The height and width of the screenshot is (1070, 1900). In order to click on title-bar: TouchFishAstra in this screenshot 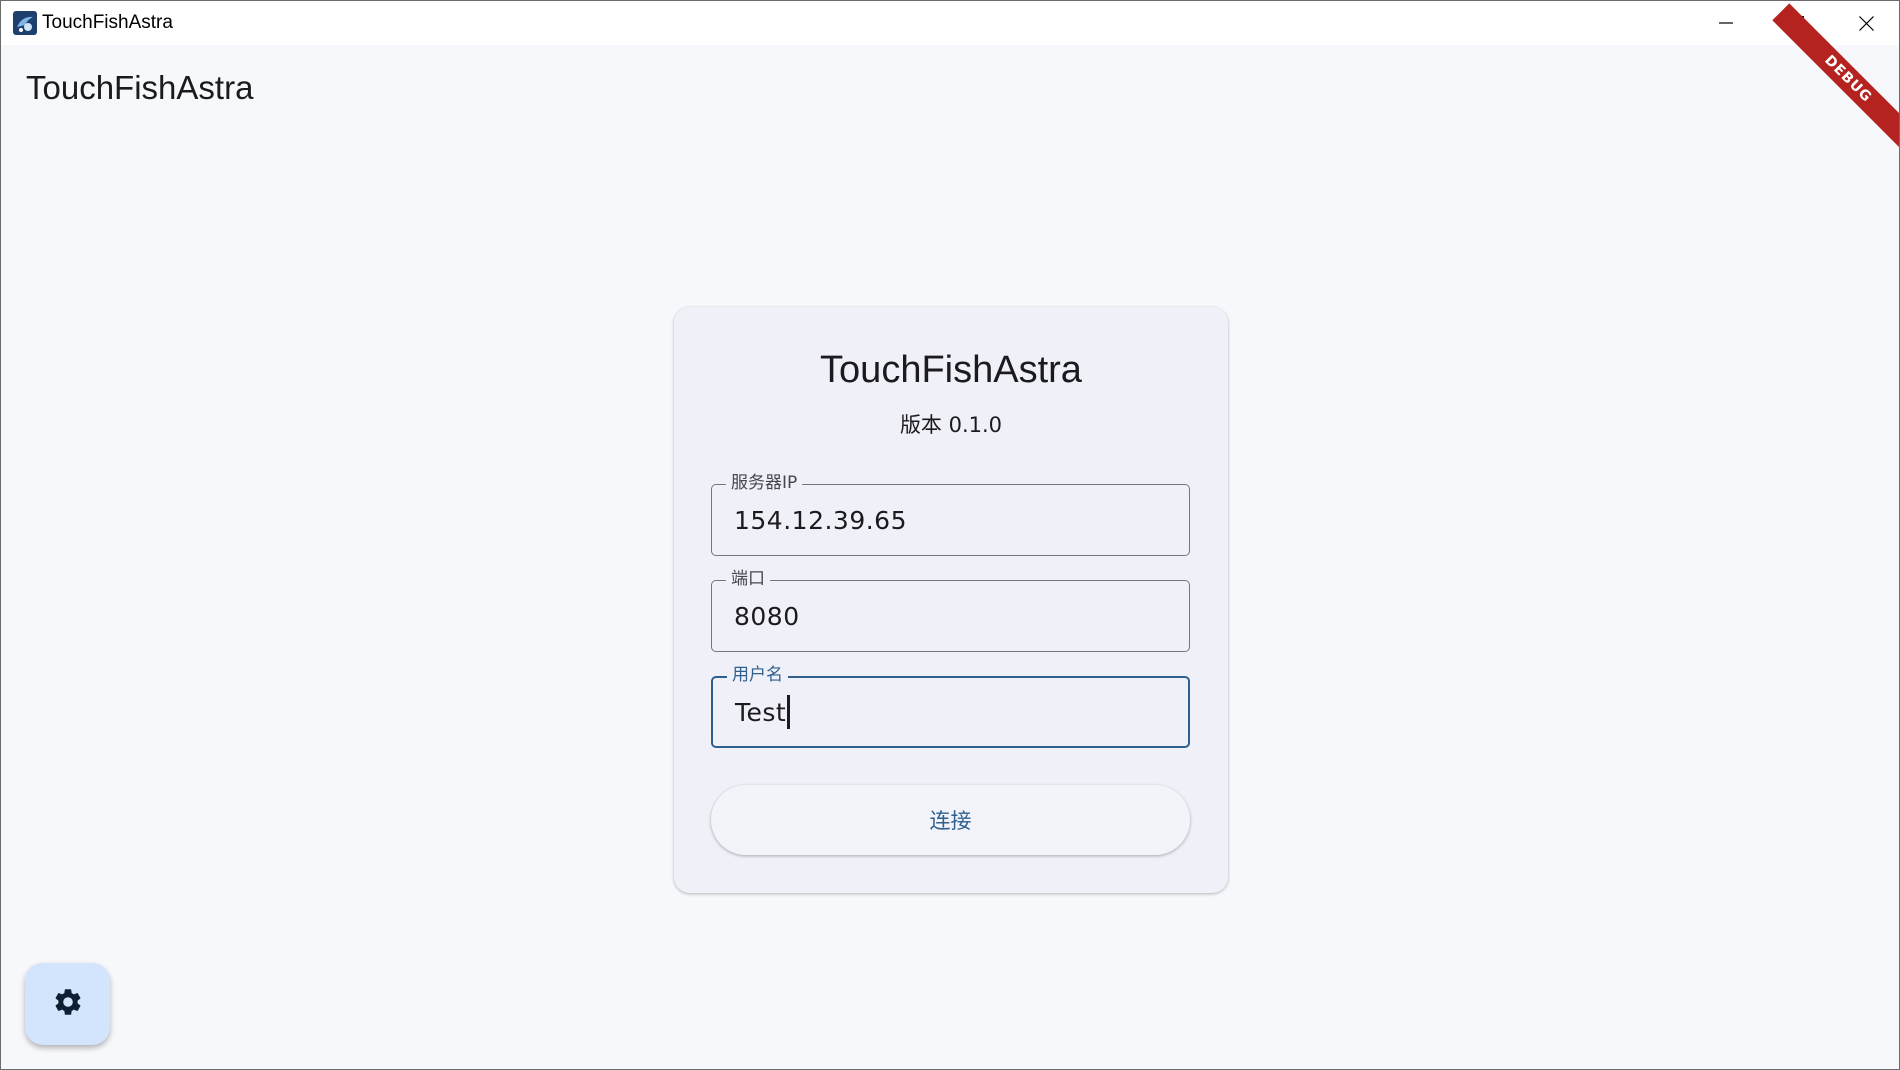, I will do `click(950, 23)`.